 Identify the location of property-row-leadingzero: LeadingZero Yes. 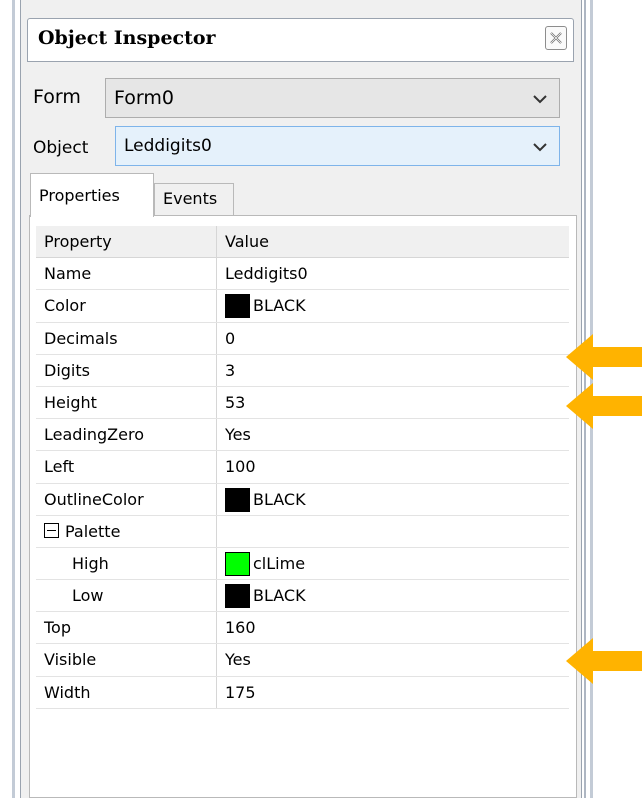
(302, 435).